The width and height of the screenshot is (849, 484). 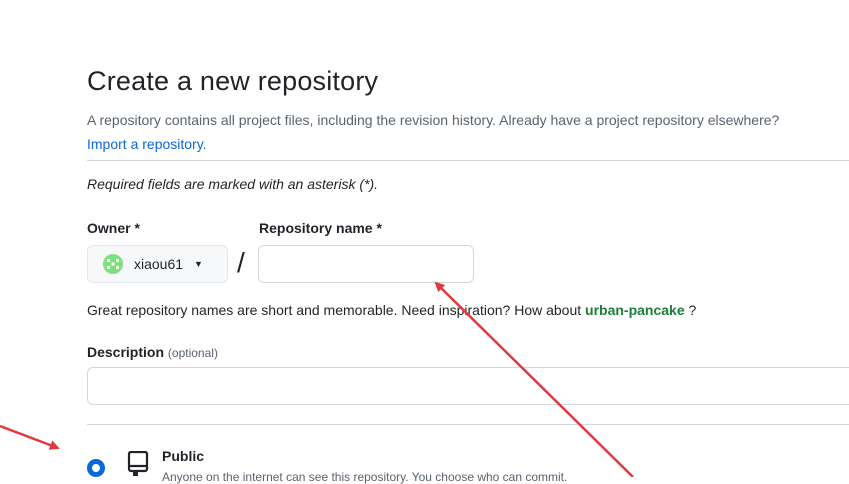 What do you see at coordinates (183, 456) in the screenshot?
I see `public-label: Public` at bounding box center [183, 456].